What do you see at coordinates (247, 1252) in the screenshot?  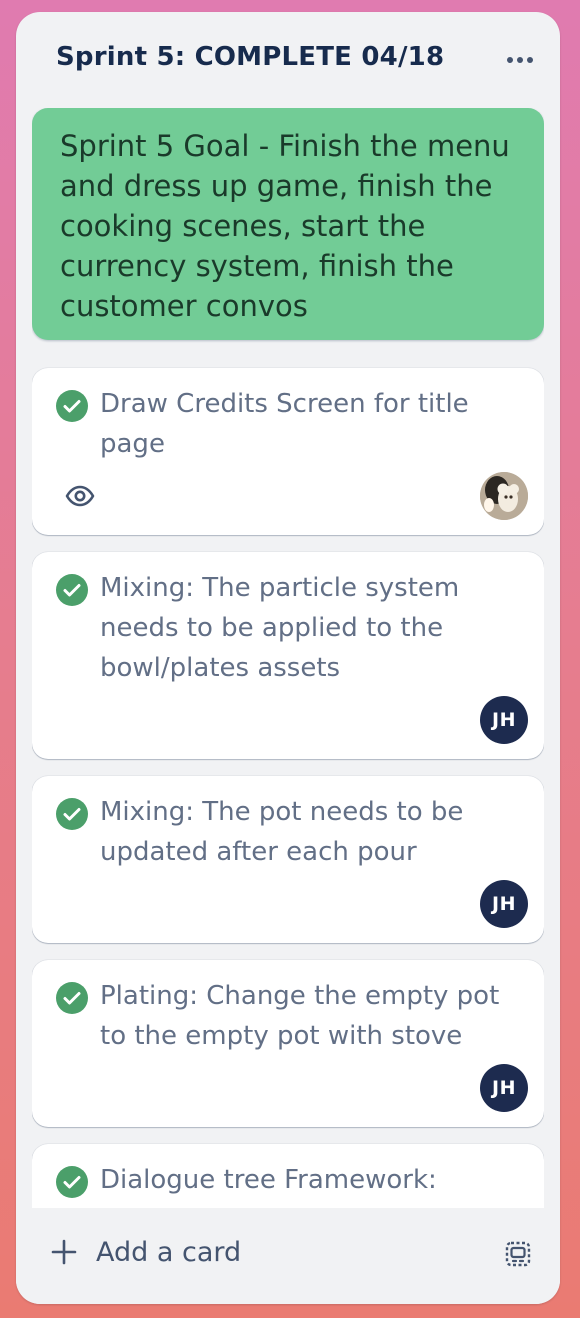 I see `add-card-button: Add a card` at bounding box center [247, 1252].